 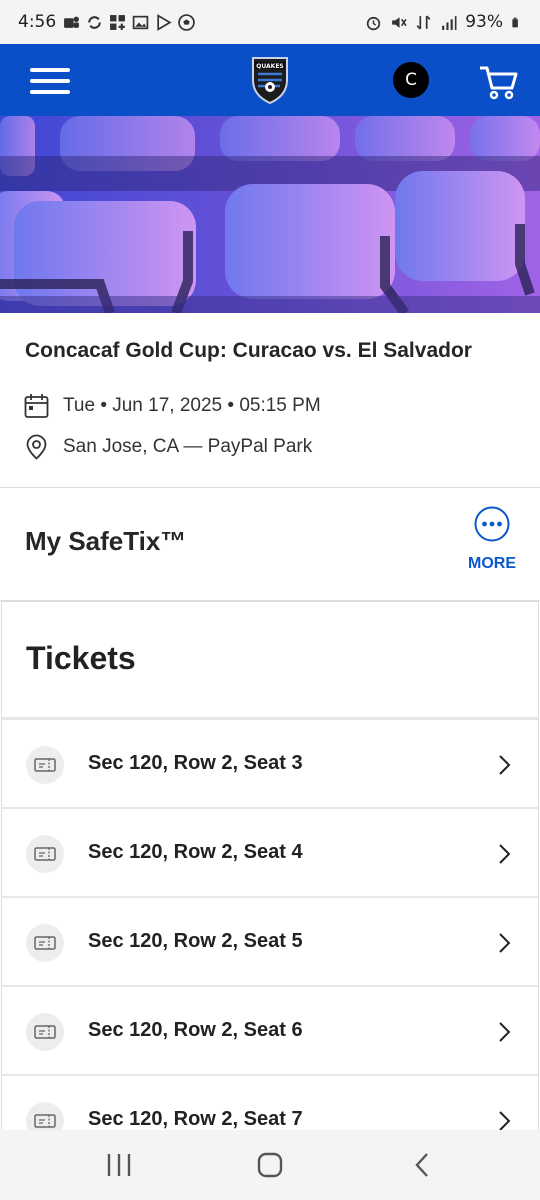 I want to click on cart-icon, so click(x=498, y=83).